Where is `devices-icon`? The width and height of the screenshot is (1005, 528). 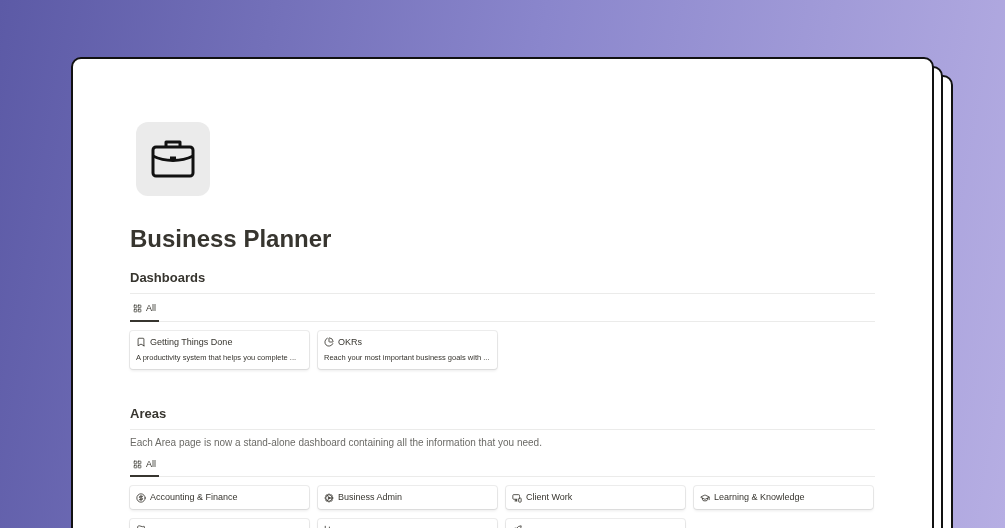
devices-icon is located at coordinates (517, 497).